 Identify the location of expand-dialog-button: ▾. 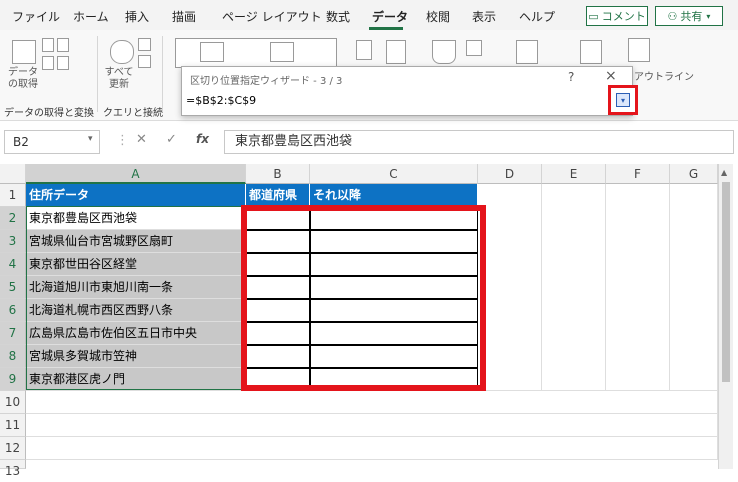
(623, 100).